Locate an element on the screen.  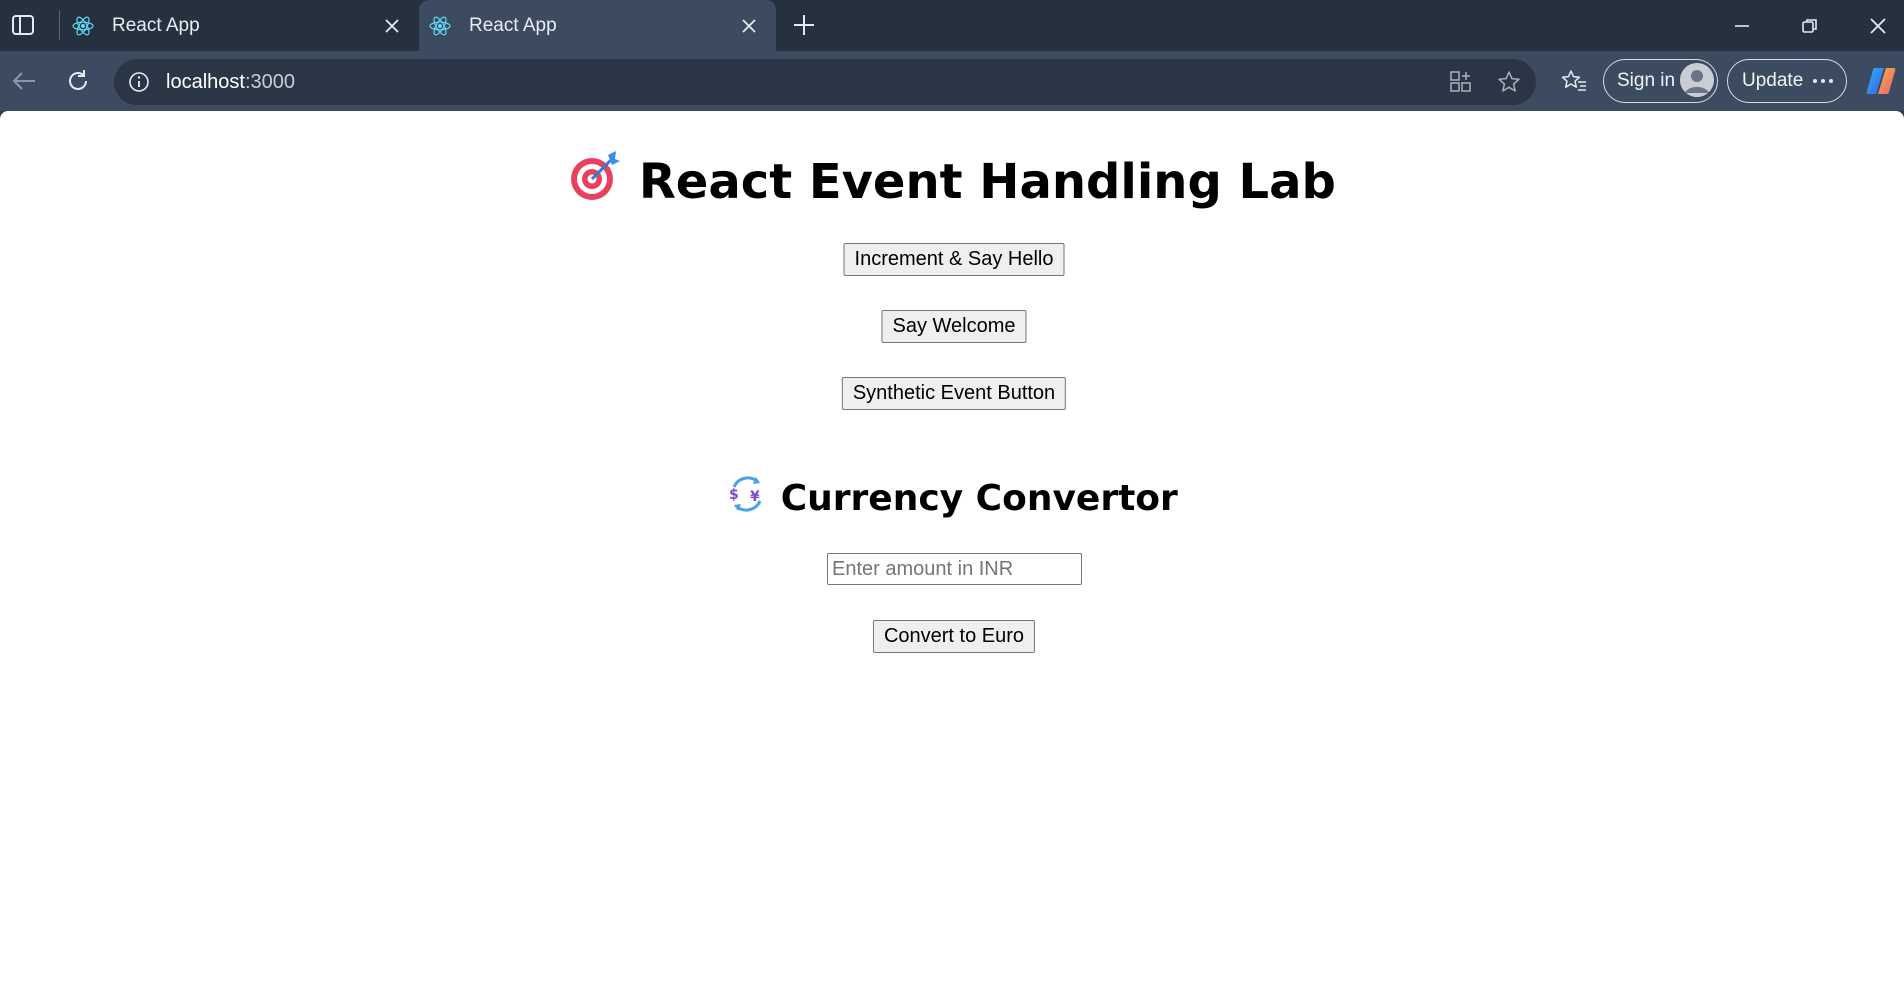
synthetic-event-button: Synthetic Event Button is located at coordinates (954, 393).